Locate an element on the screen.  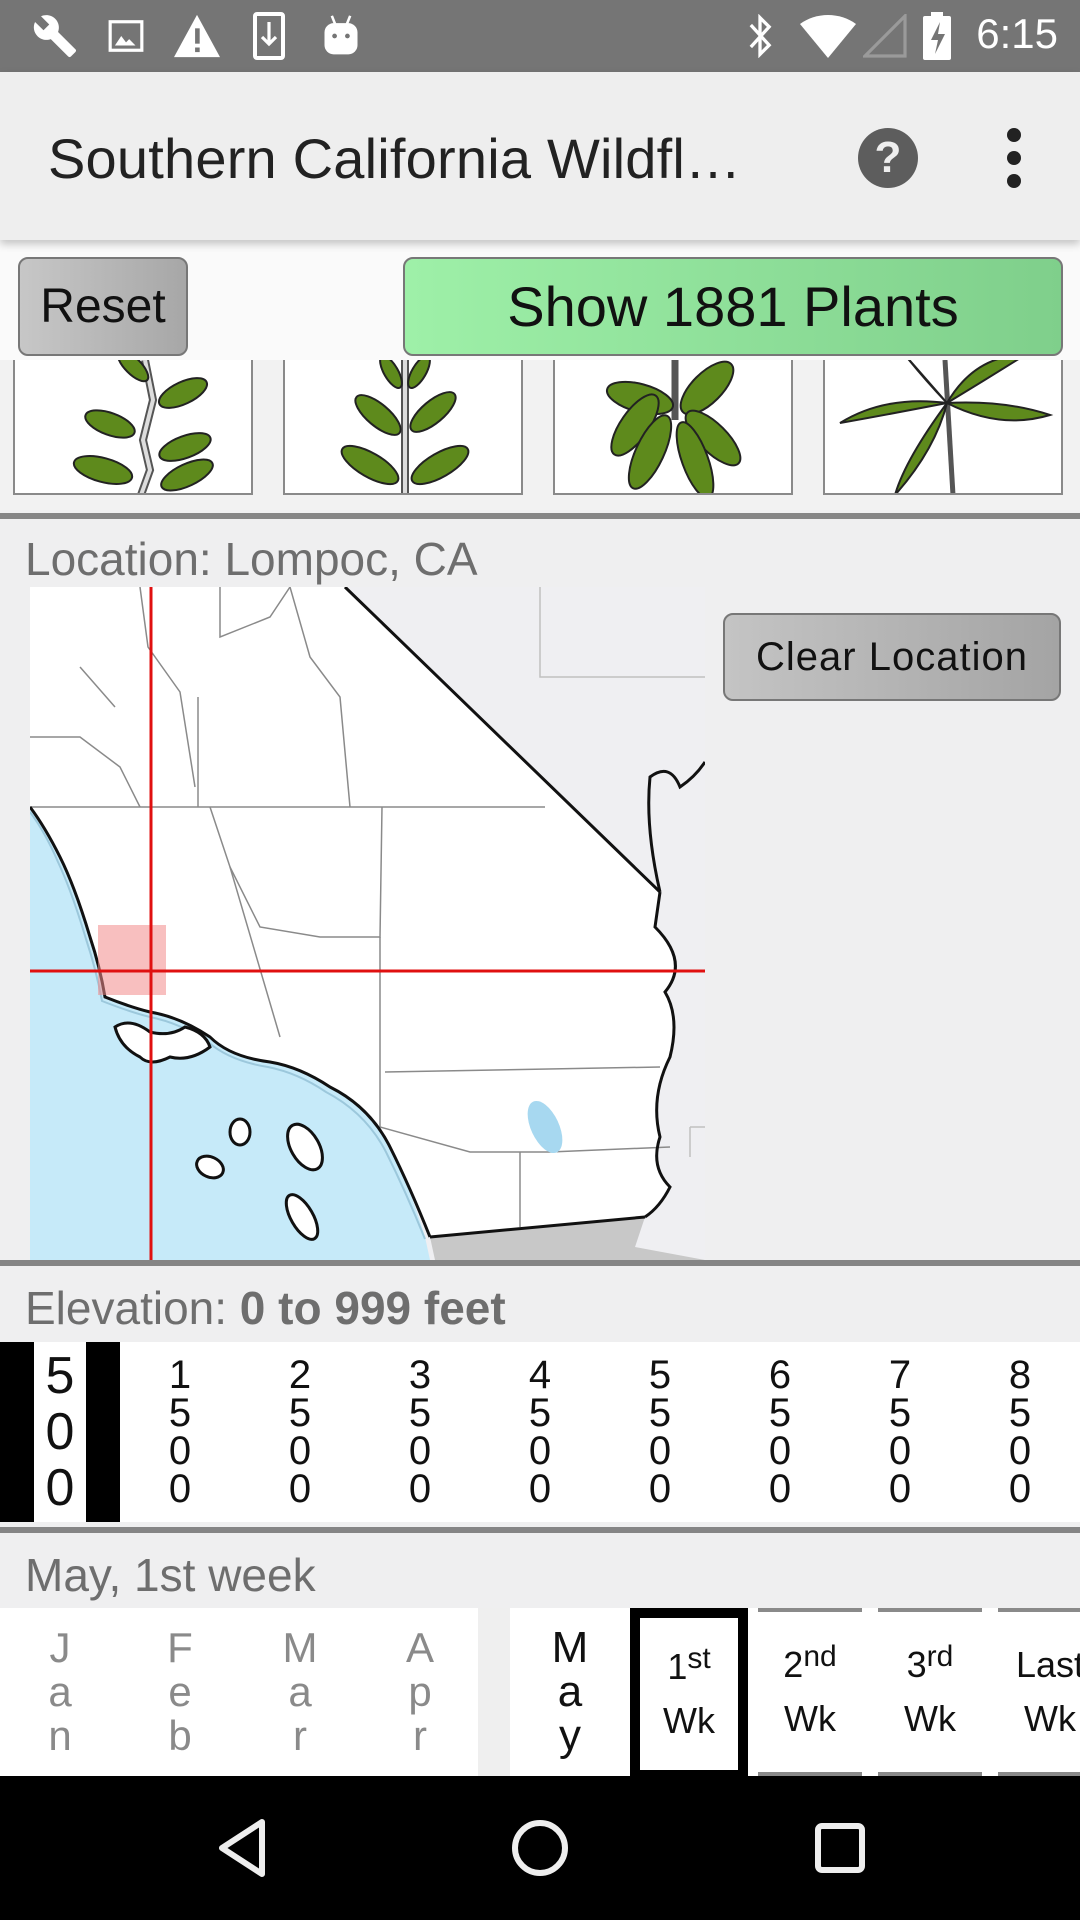
wifi-icon is located at coordinates (828, 36).